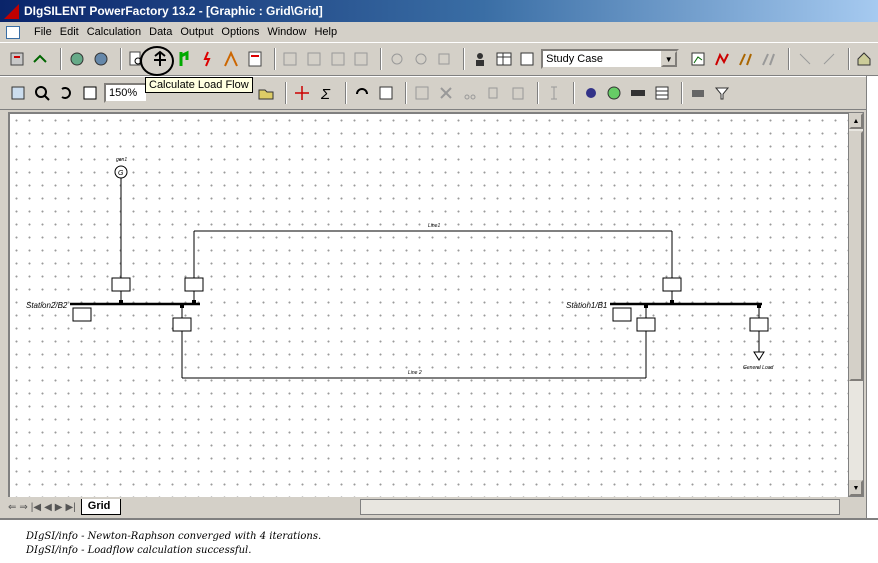 The image size is (878, 563). Describe the element at coordinates (160, 32) in the screenshot. I see `menu-data: Data` at that location.